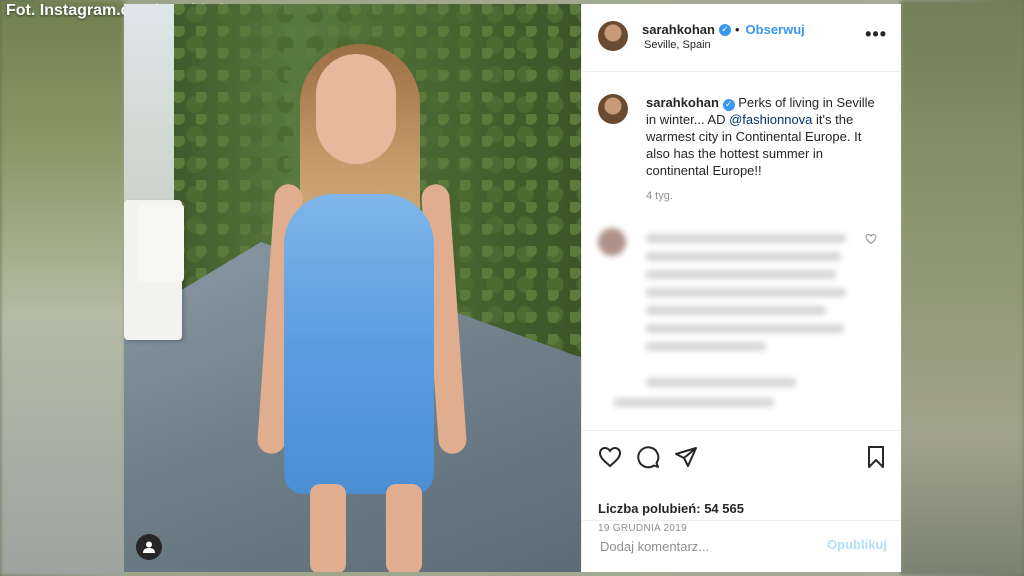 The width and height of the screenshot is (1024, 576). What do you see at coordinates (876, 34) in the screenshot?
I see `more-options-icon: •••` at bounding box center [876, 34].